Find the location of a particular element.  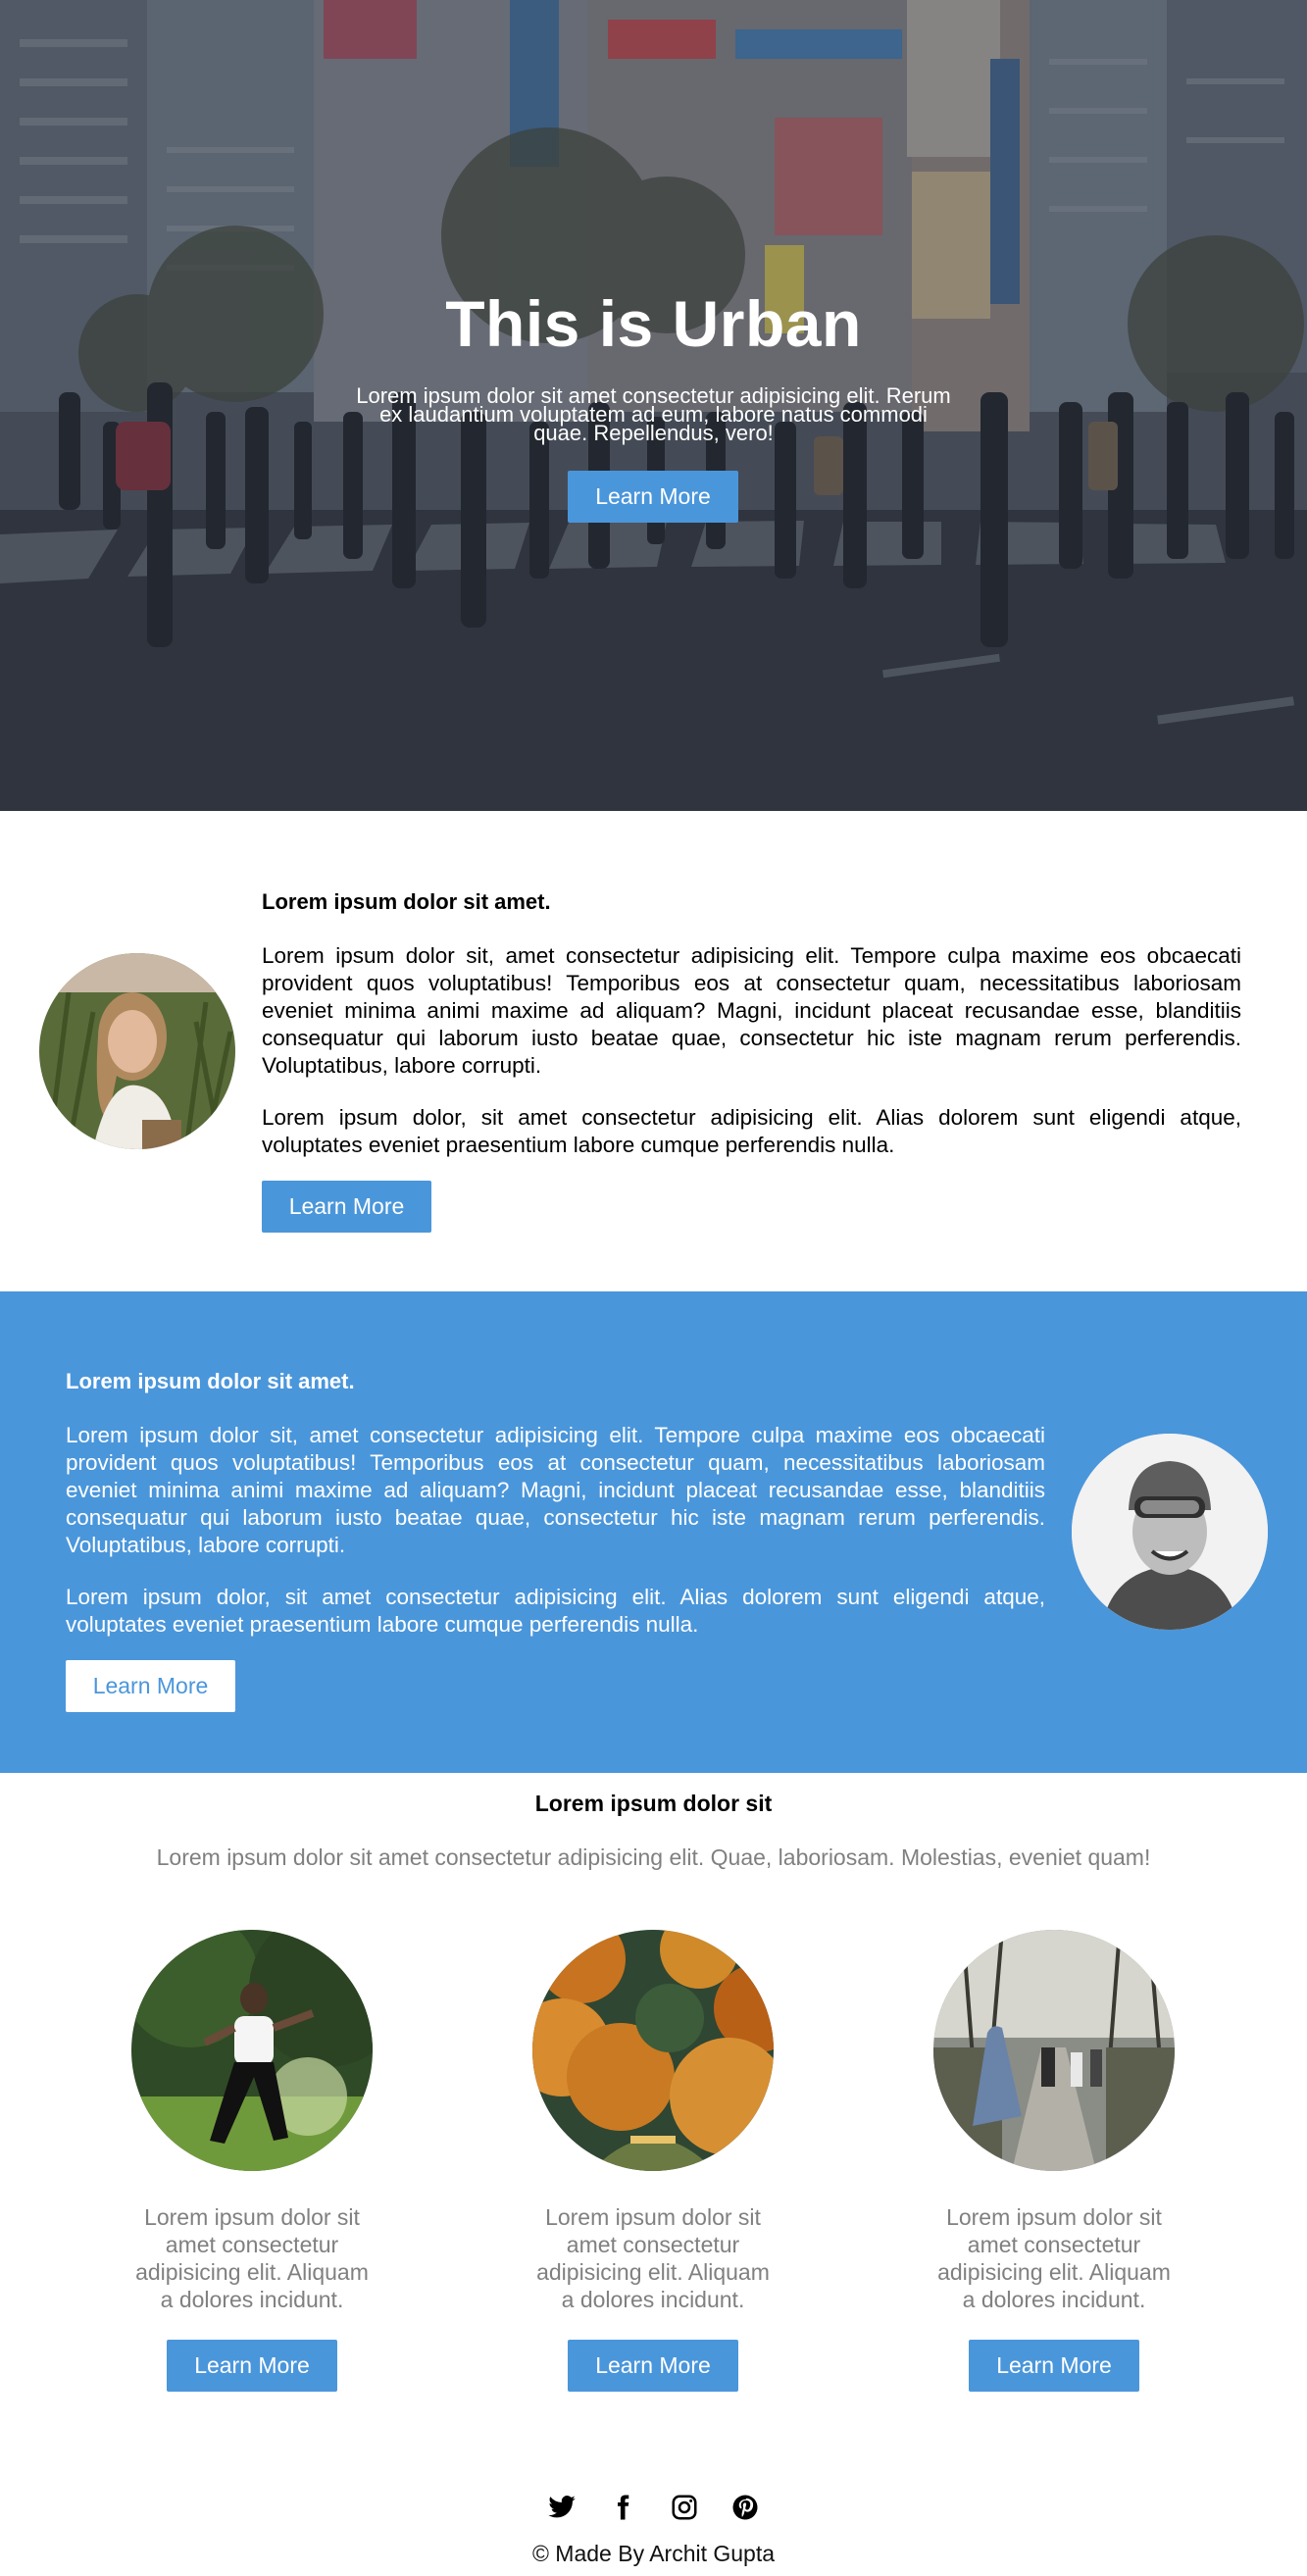

hero-title: This is Urban is located at coordinates (654, 323).